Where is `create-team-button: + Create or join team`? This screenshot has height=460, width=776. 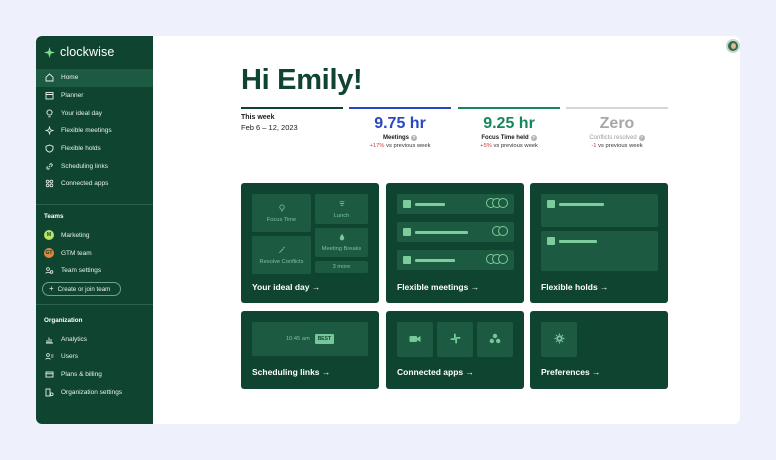
create-team-button: + Create or join team is located at coordinates (81, 289).